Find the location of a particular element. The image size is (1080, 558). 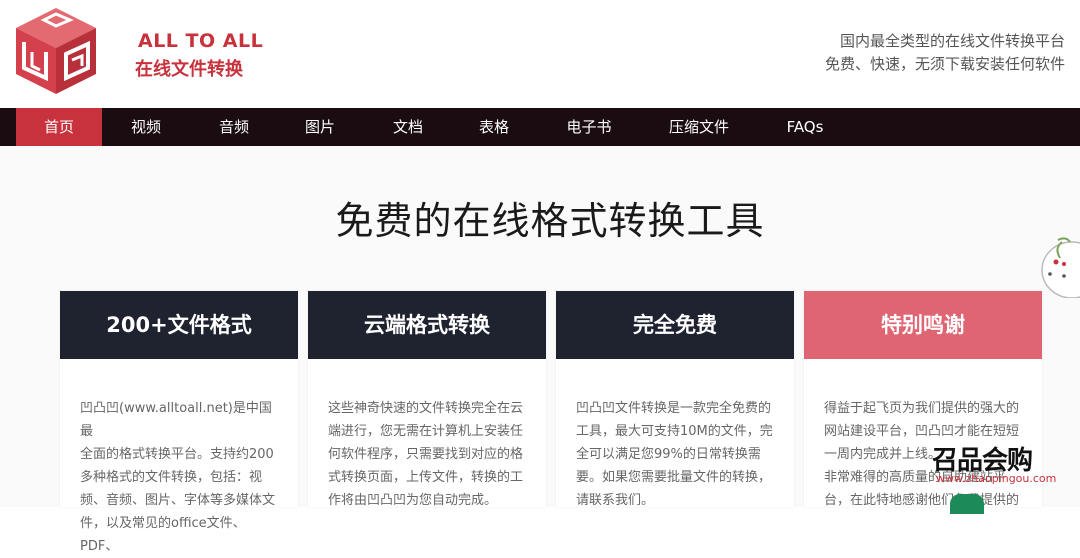

card-line: 何软件程序，只需要找到对应的格 is located at coordinates (426, 454).